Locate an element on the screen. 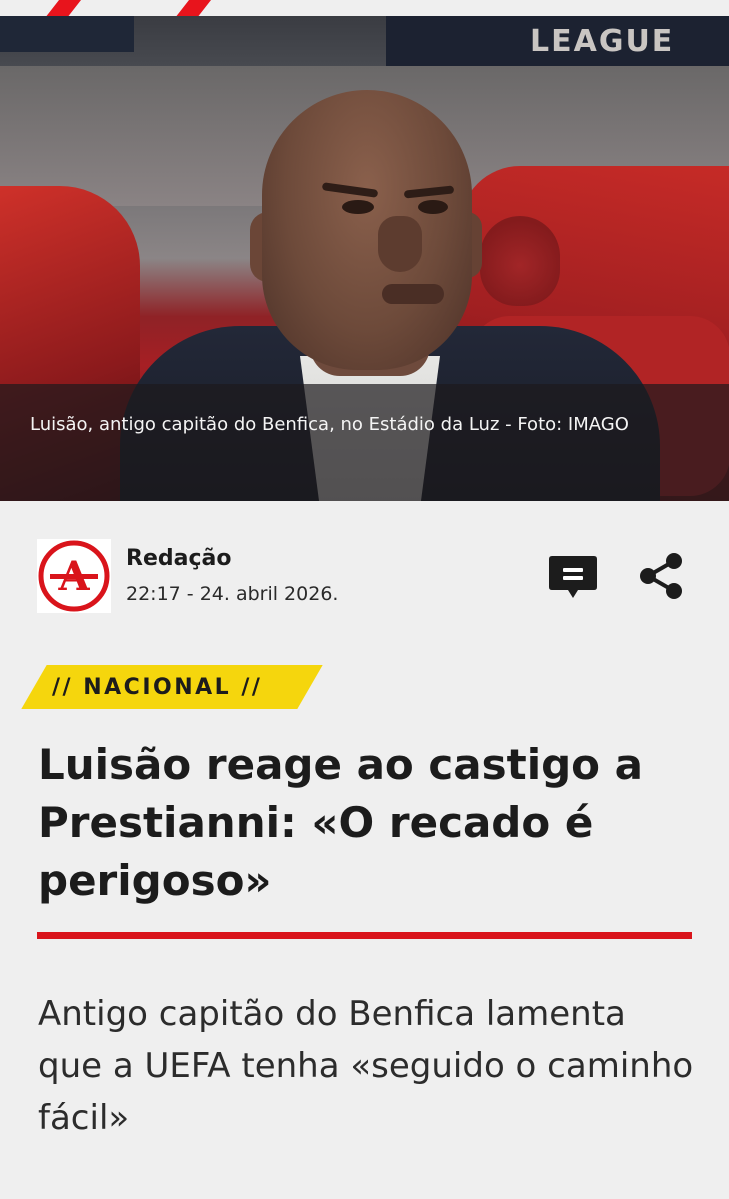 Image resolution: width=729 pixels, height=1199 pixels. comments-button is located at coordinates (573, 578).